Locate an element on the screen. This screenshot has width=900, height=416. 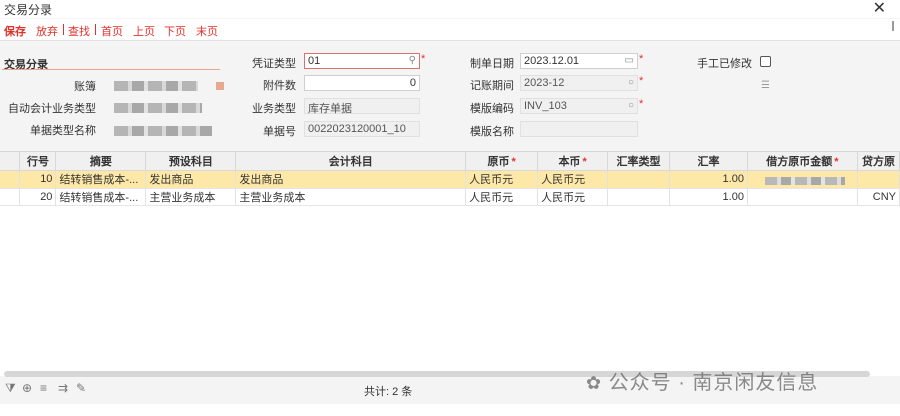
biz-type-value: 库存单据 is located at coordinates (330, 109).